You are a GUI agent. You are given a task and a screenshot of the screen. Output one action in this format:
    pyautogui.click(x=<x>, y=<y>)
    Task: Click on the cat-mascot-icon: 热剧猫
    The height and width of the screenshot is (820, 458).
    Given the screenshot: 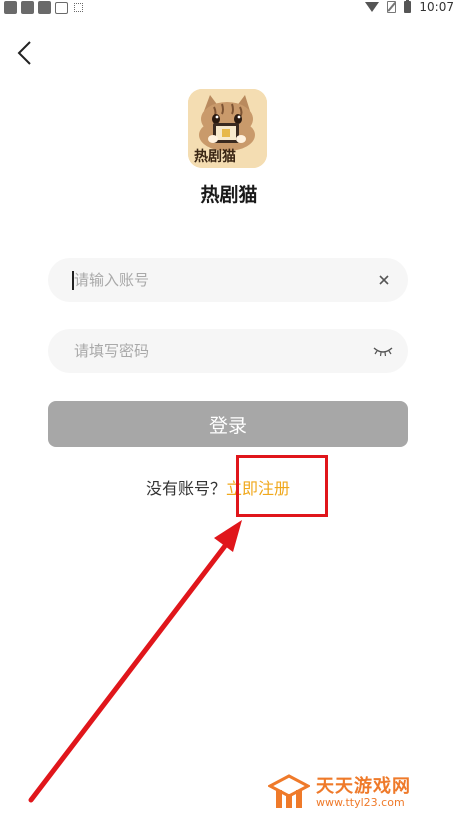 What is the action you would take?
    pyautogui.click(x=227, y=128)
    